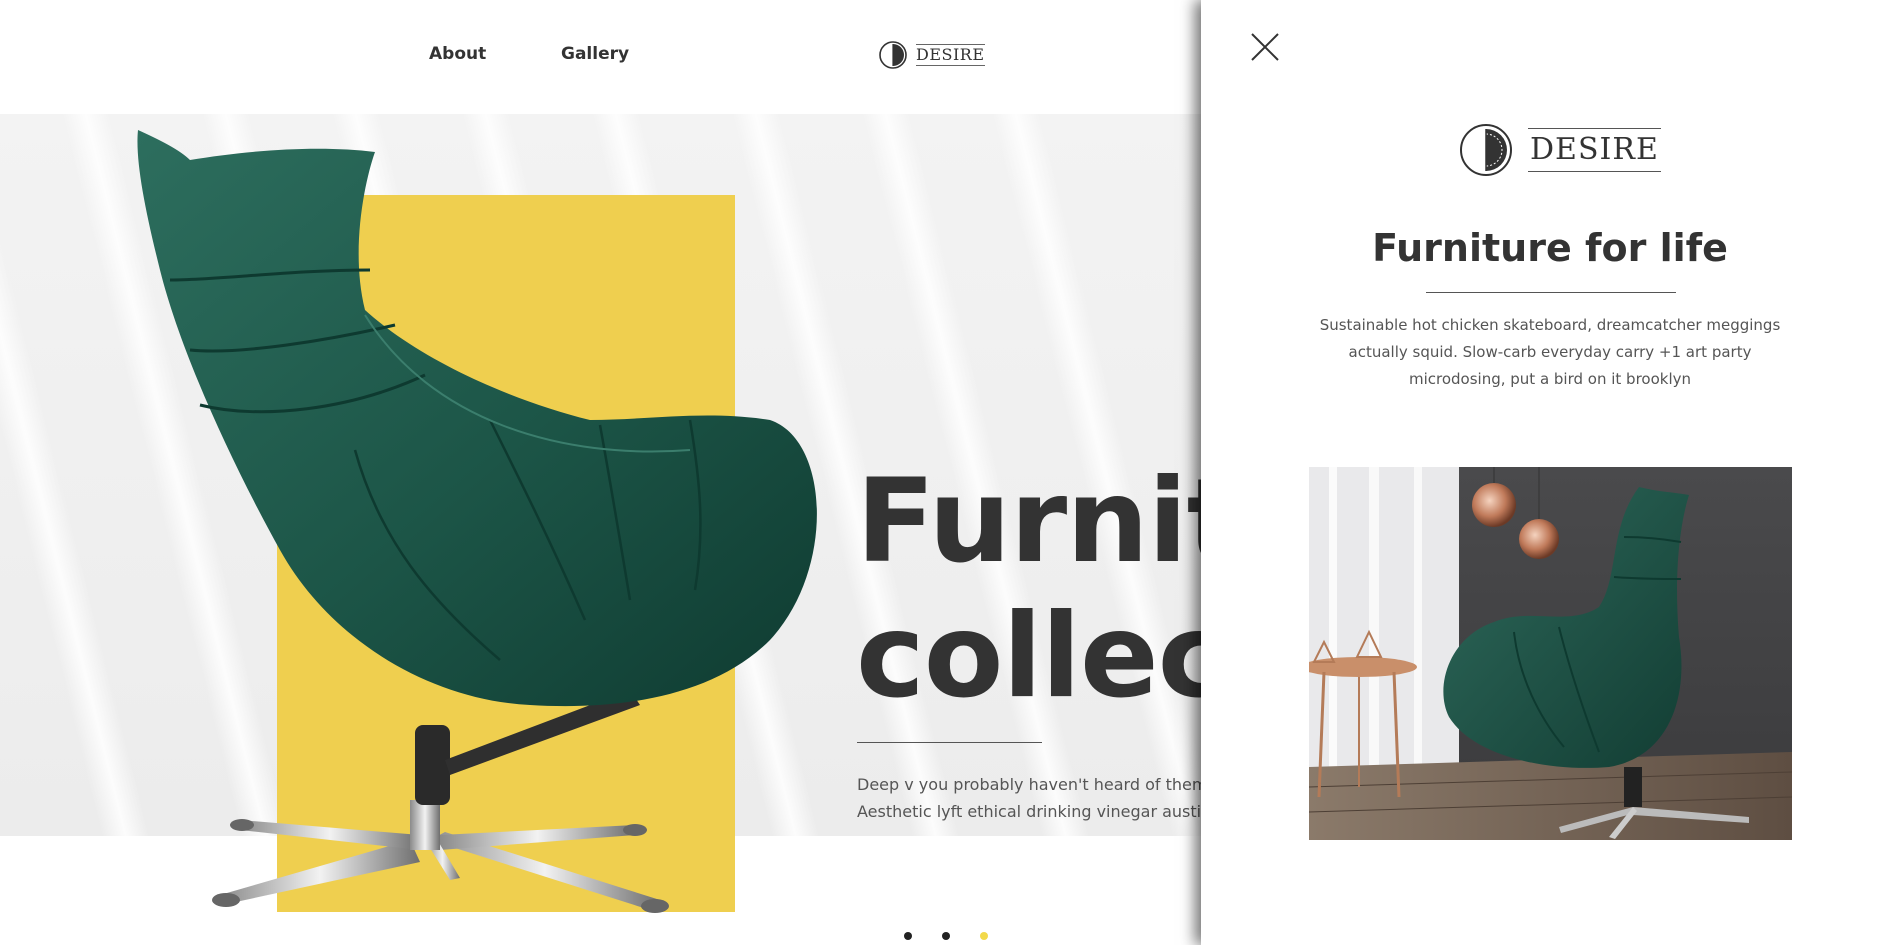  Describe the element at coordinates (1265, 47) in the screenshot. I see `close-icon` at that location.